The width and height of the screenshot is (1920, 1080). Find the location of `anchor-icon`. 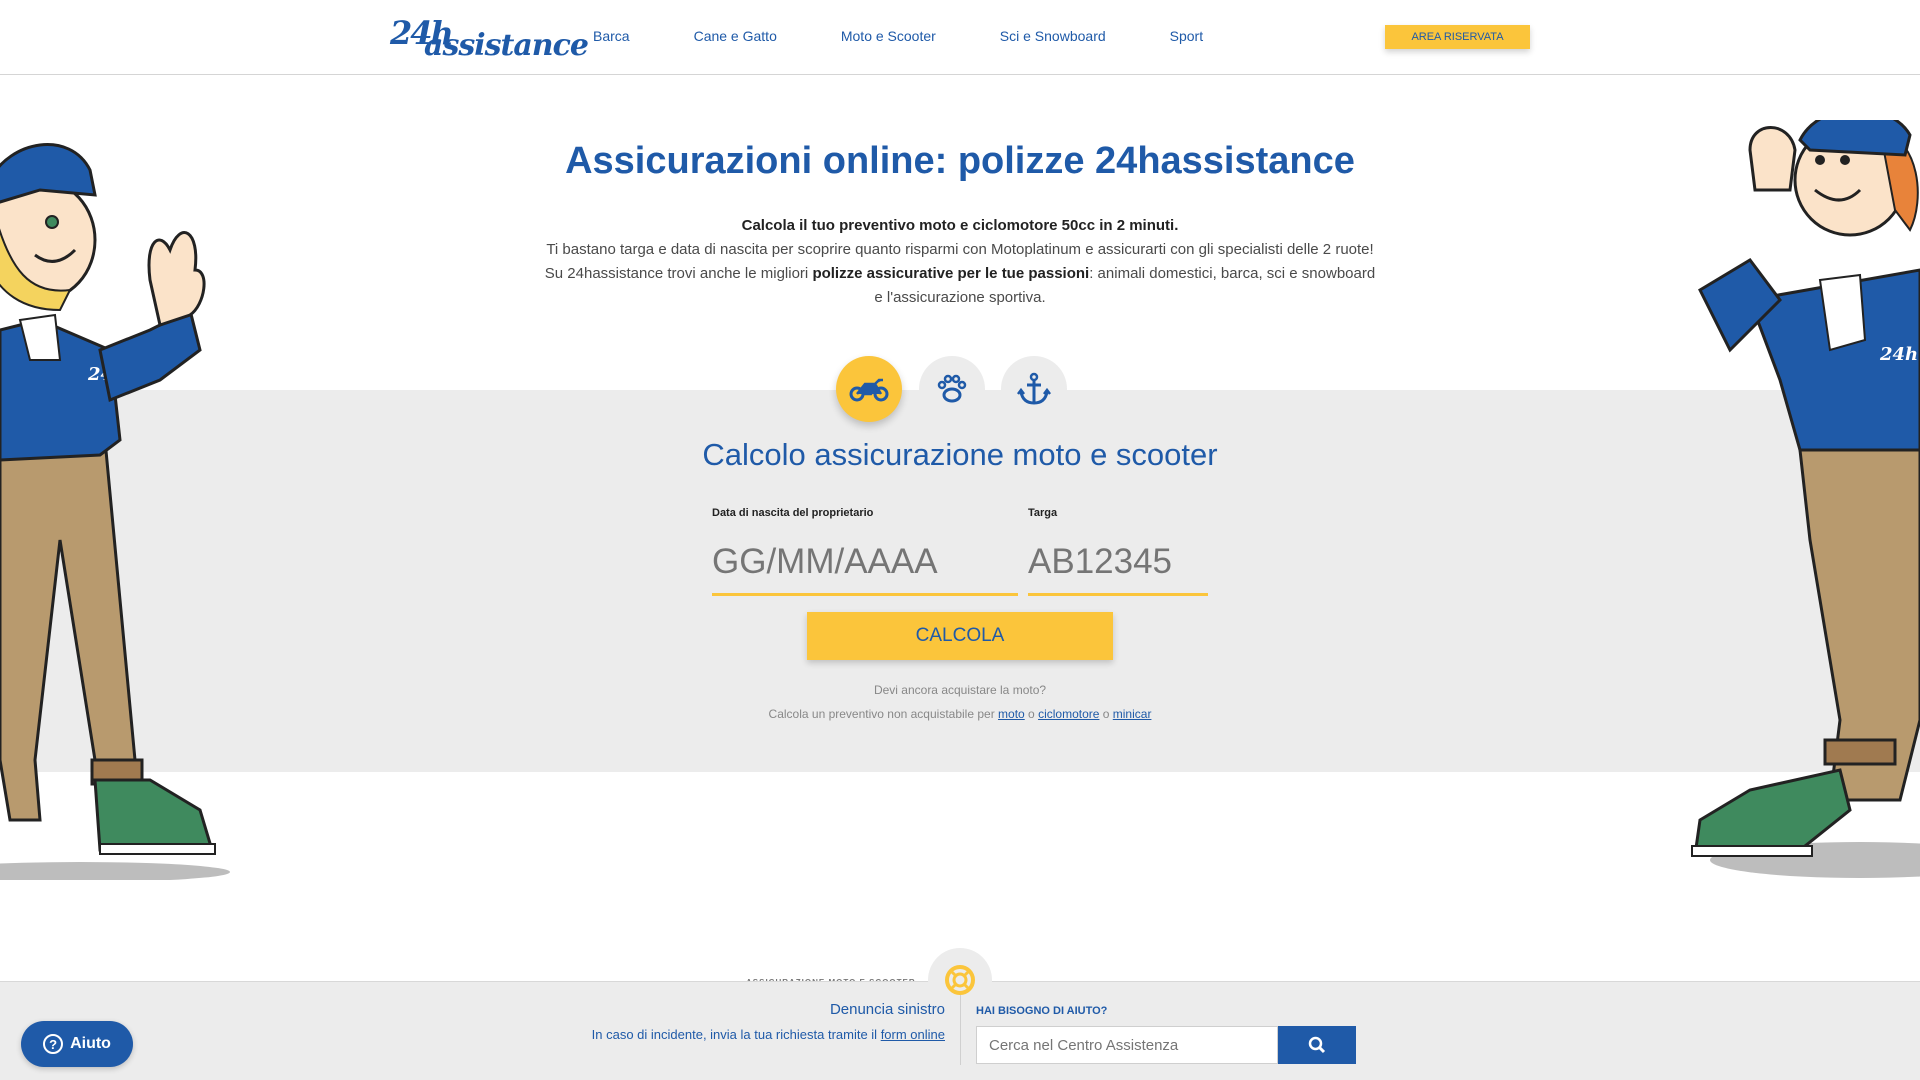

anchor-icon is located at coordinates (1034, 388).